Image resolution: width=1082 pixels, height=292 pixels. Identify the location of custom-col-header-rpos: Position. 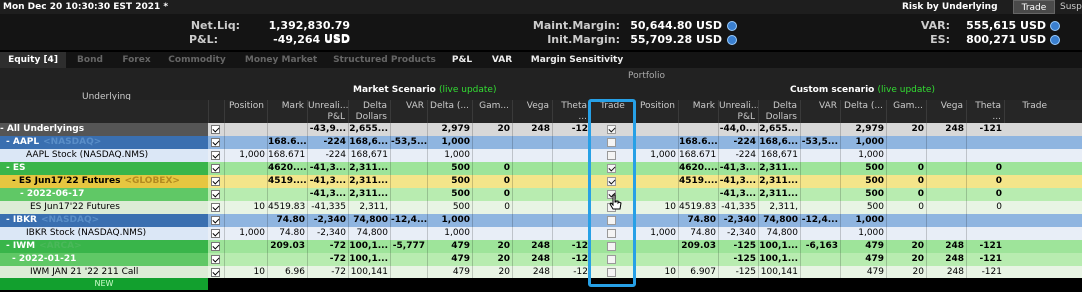
(656, 111).